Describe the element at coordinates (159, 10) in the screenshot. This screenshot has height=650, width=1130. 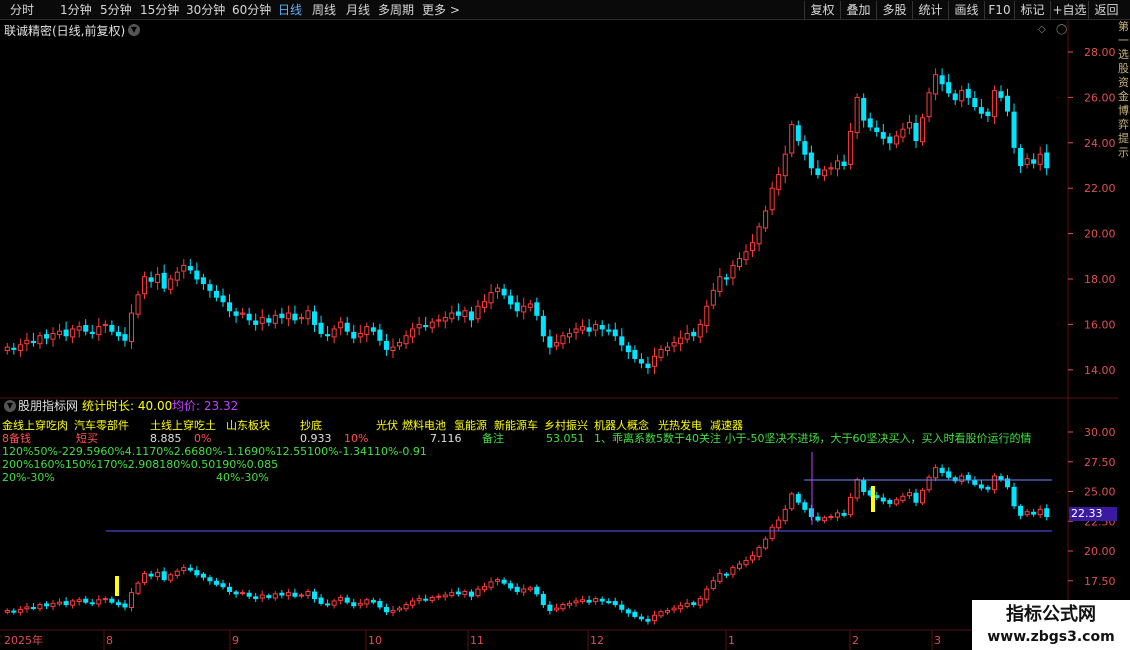
I see `period-15min: 15分钟` at that location.